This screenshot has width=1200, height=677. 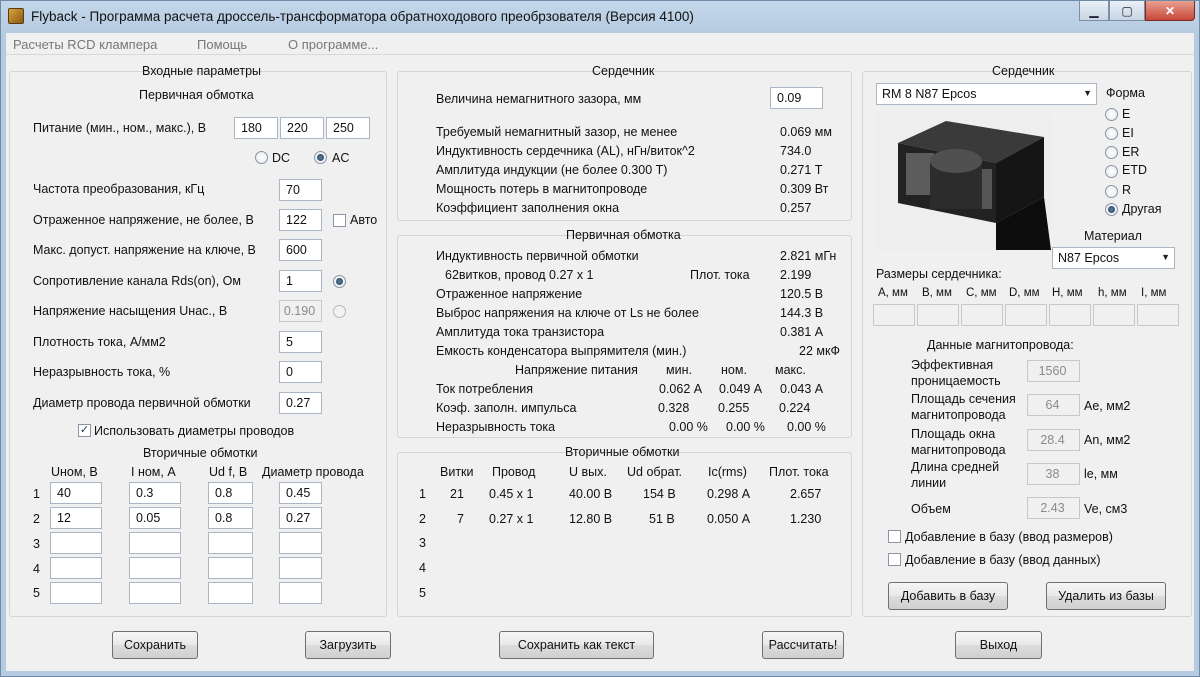 What do you see at coordinates (1094, 11) in the screenshot?
I see `minimize-button: ▁` at bounding box center [1094, 11].